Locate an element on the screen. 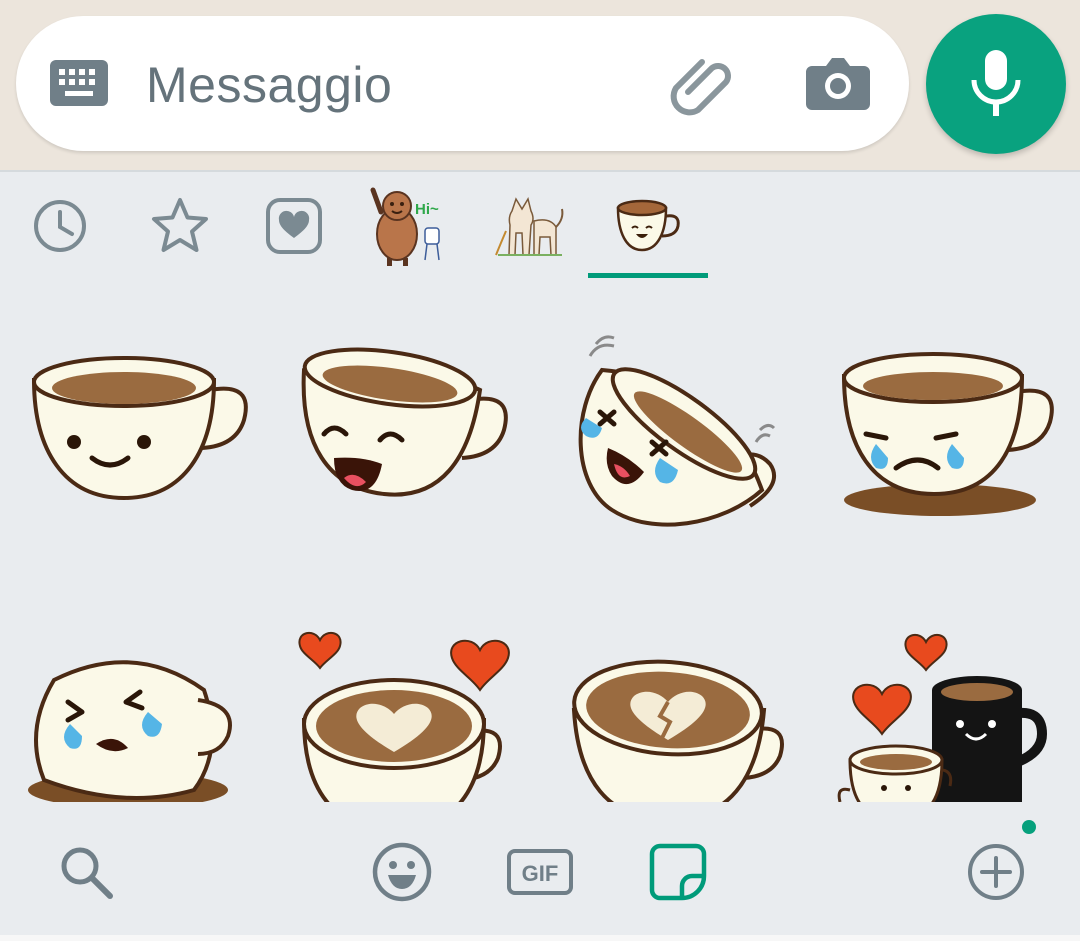 The height and width of the screenshot is (941, 1080). tab-dog-pack is located at coordinates (528, 226).